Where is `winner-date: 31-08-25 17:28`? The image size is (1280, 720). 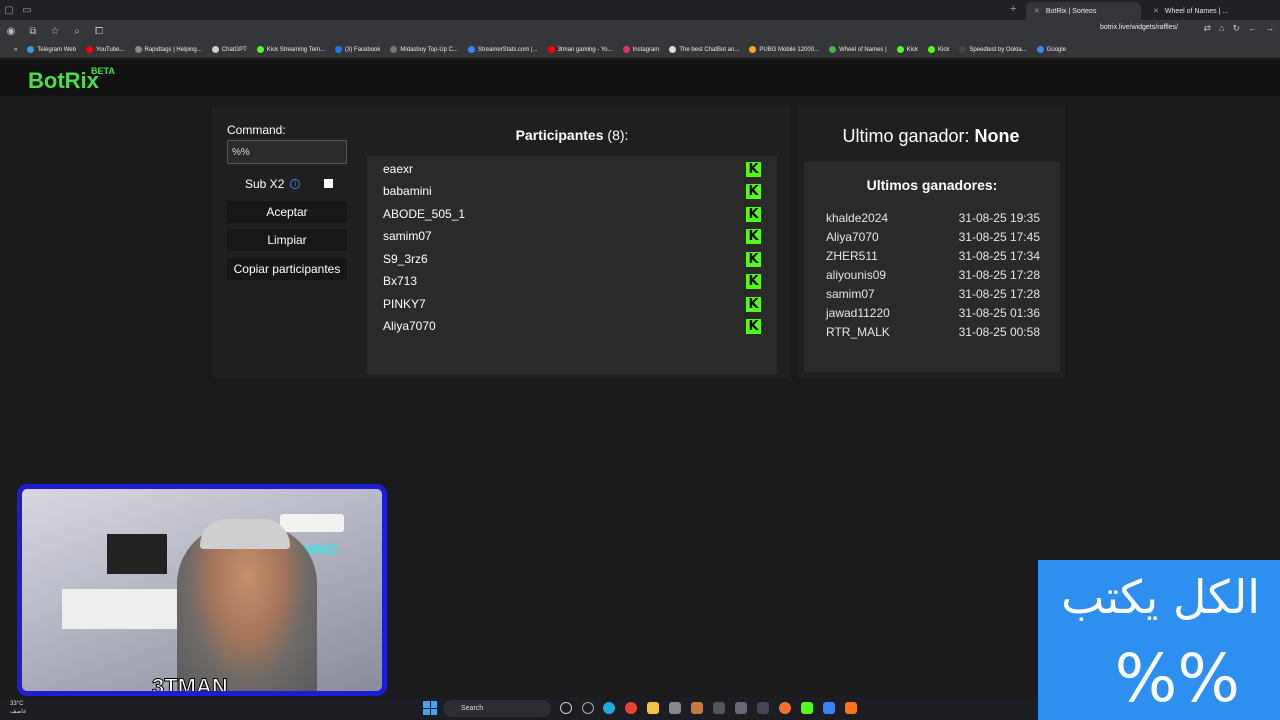 winner-date: 31-08-25 17:28 is located at coordinates (999, 275).